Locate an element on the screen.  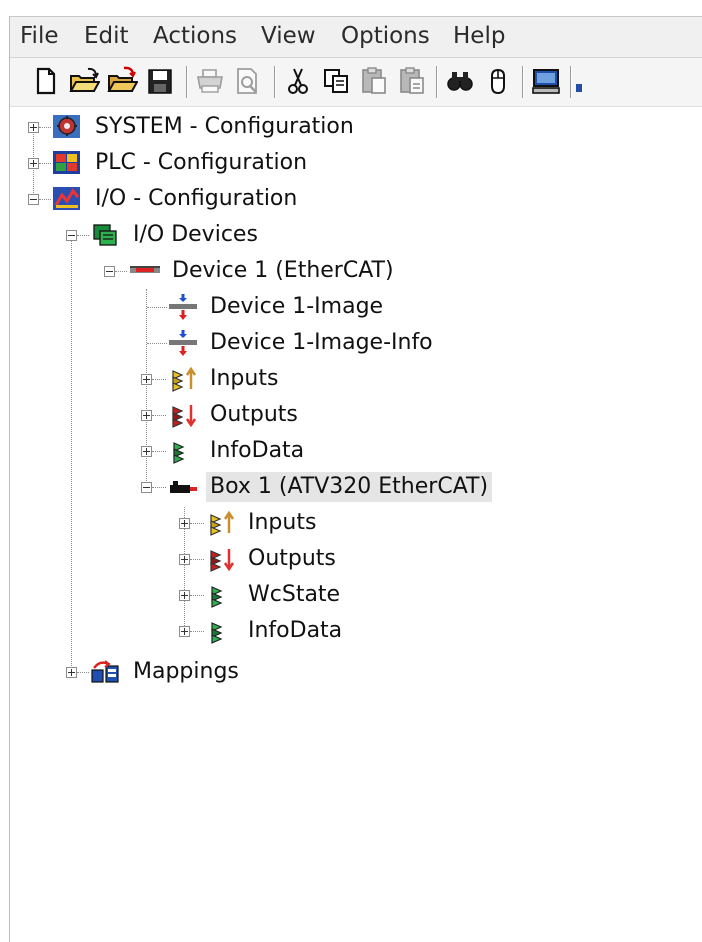
wcstate-icon is located at coordinates (221, 595).